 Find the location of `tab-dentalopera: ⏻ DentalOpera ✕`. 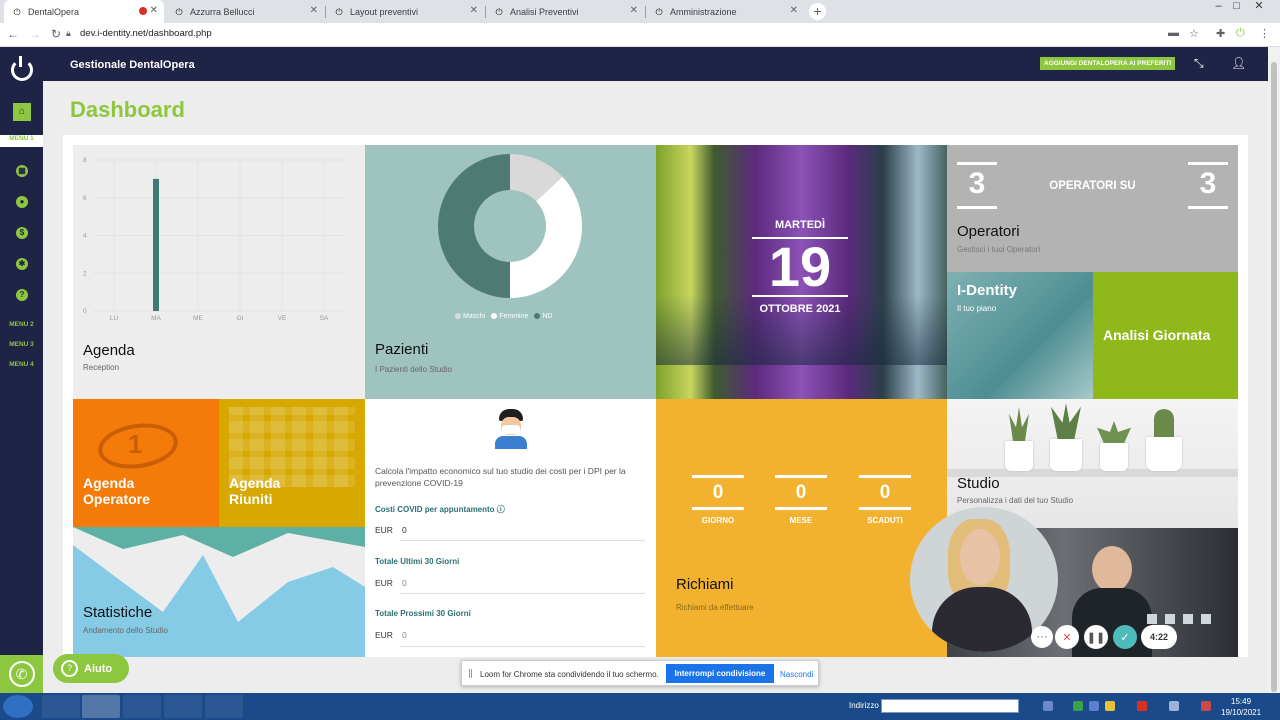

tab-dentalopera: ⏻ DentalOpera ✕ is located at coordinates (84, 11).